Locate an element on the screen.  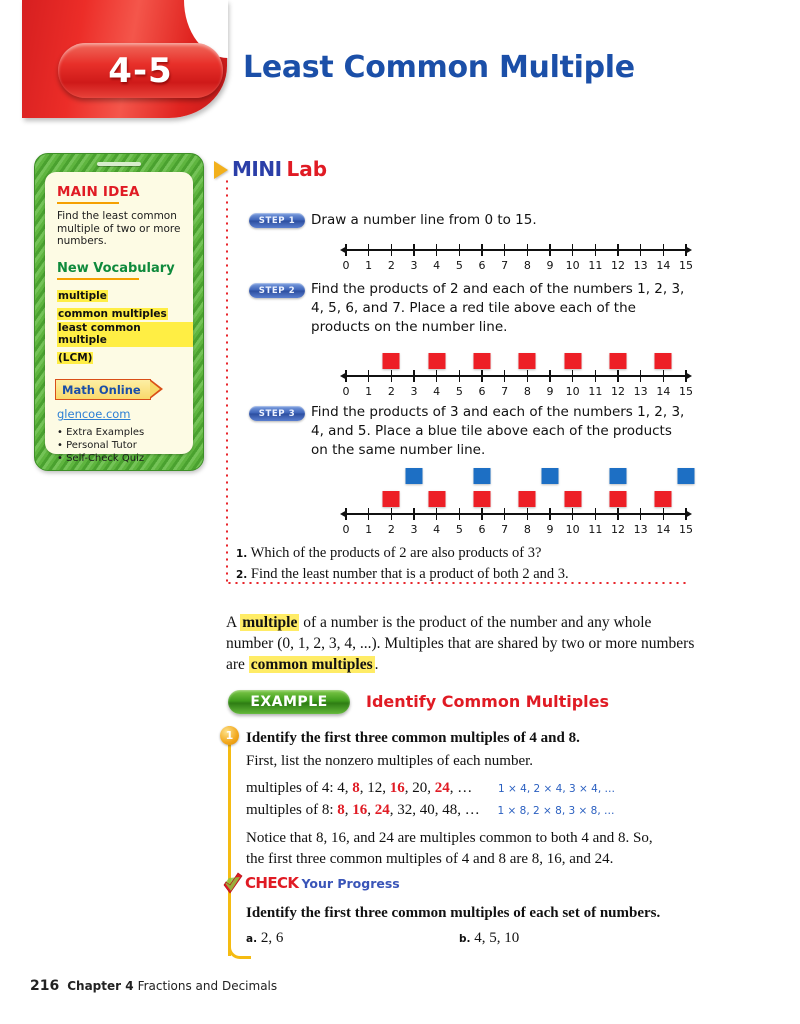
chapter-title: Fractions and Decimals is located at coordinates (207, 986).